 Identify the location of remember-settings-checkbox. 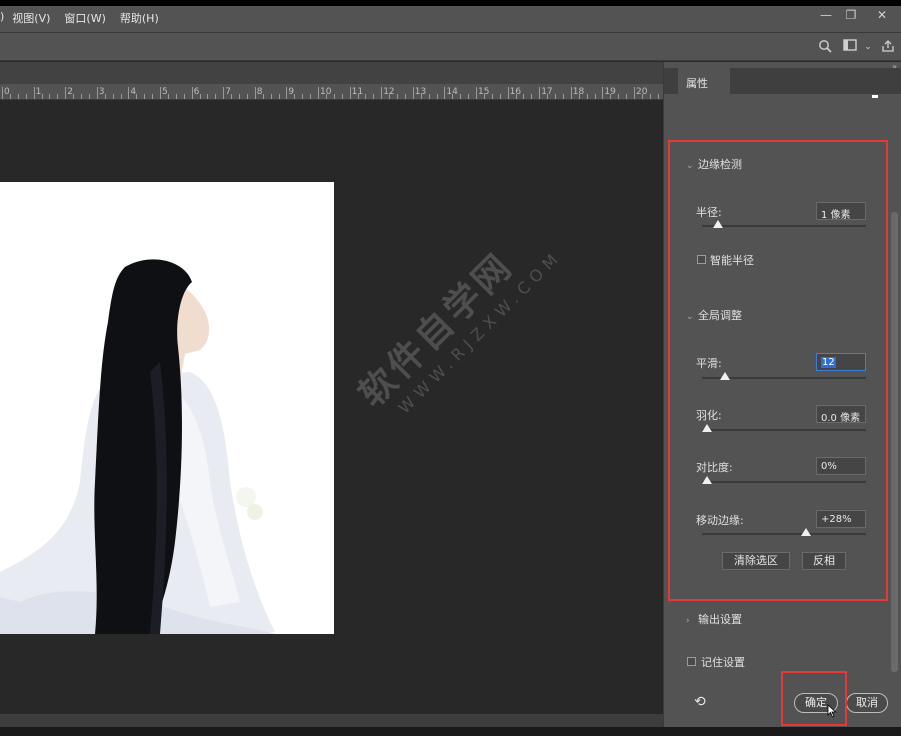
(691, 661).